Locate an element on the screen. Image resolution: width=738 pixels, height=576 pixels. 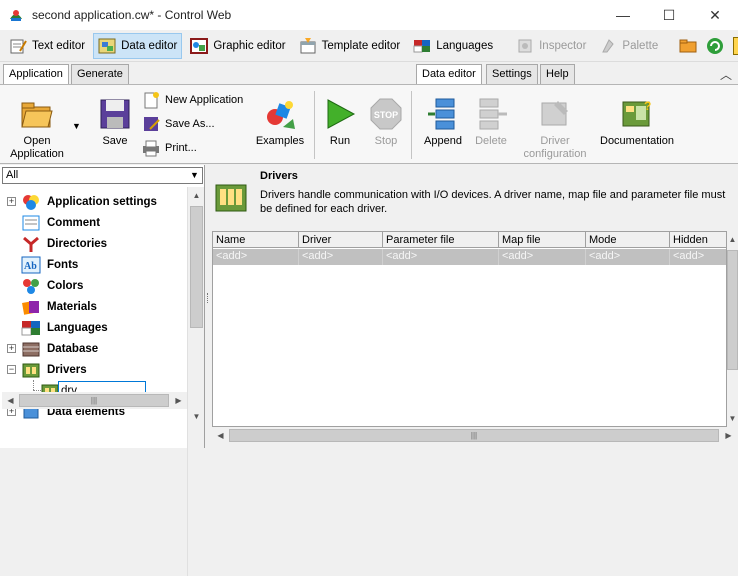
column-header-driver: Driver is located at coordinates (341, 240).